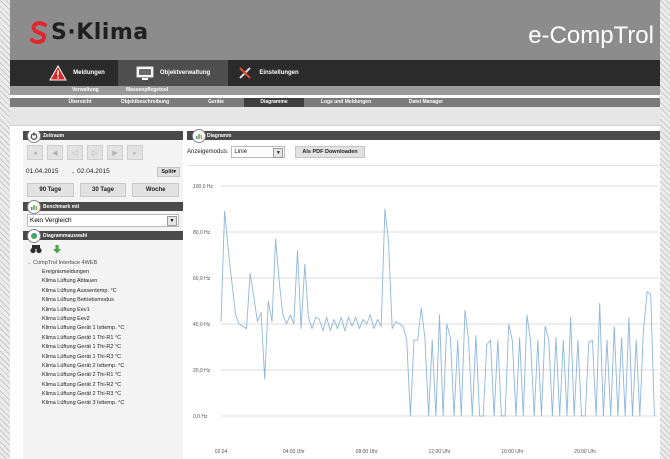 This screenshot has width=670, height=459. I want to click on section-title: Benchmark mit, so click(61, 206).